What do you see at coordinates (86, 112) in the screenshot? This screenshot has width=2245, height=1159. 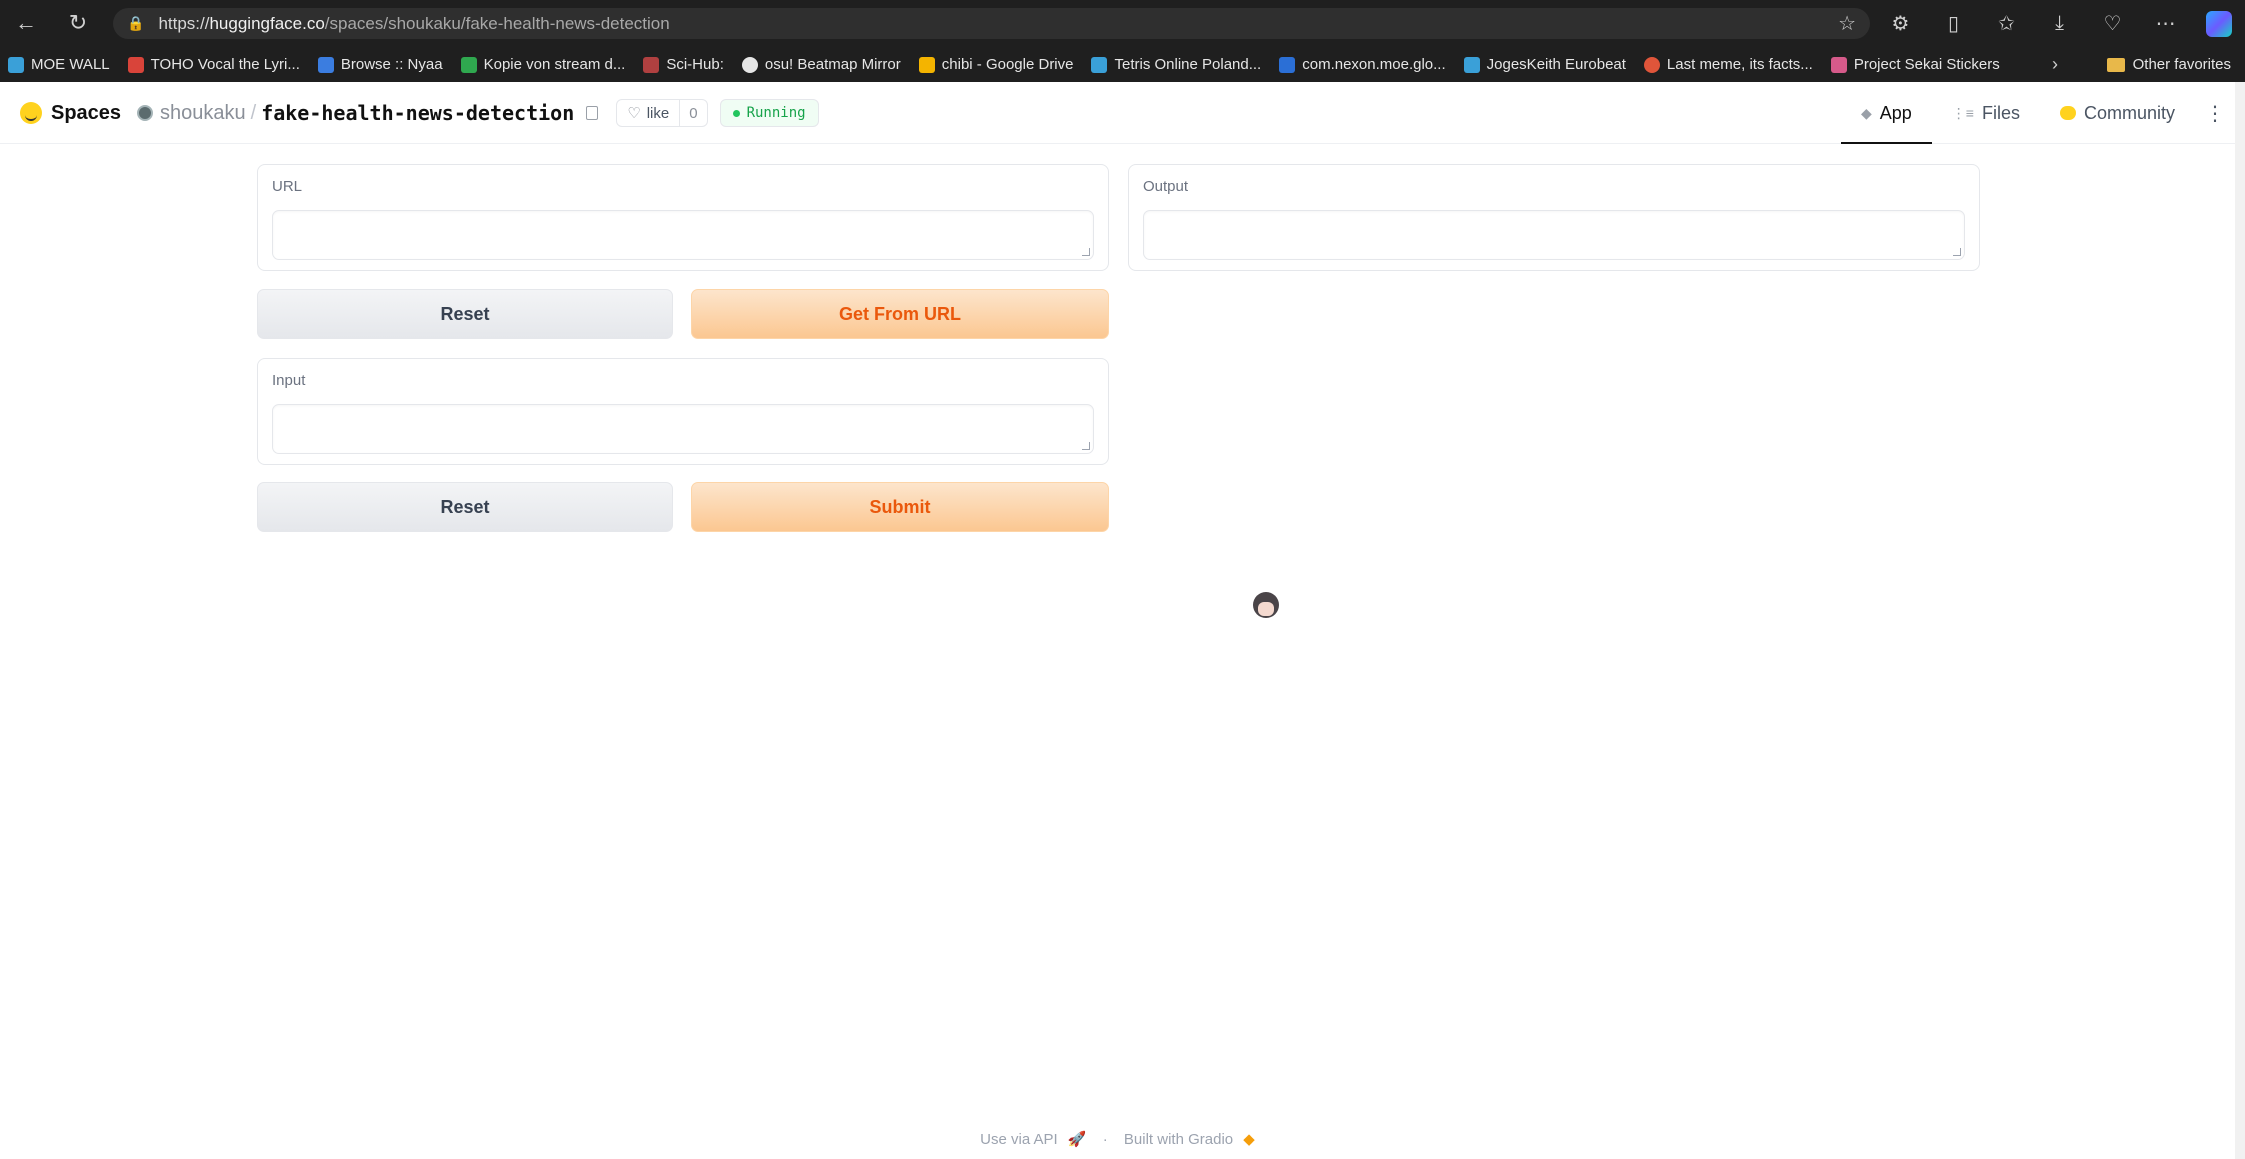 I see `spaces-label: Spaces` at bounding box center [86, 112].